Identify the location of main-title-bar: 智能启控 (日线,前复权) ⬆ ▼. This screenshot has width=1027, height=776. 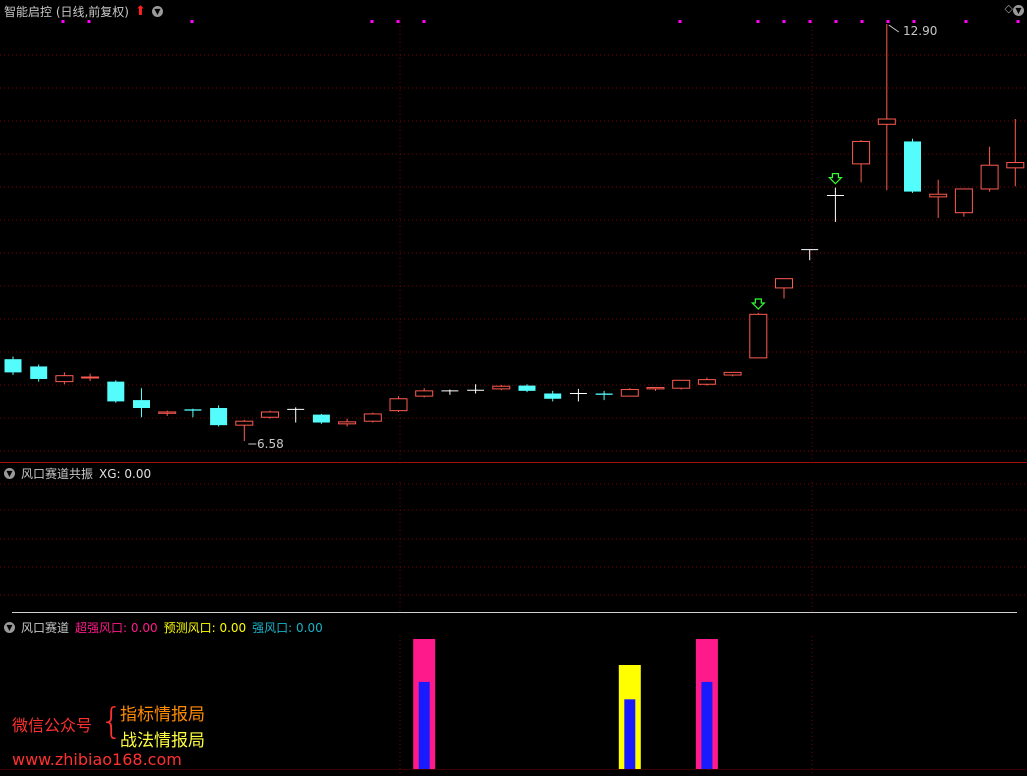
(83, 11).